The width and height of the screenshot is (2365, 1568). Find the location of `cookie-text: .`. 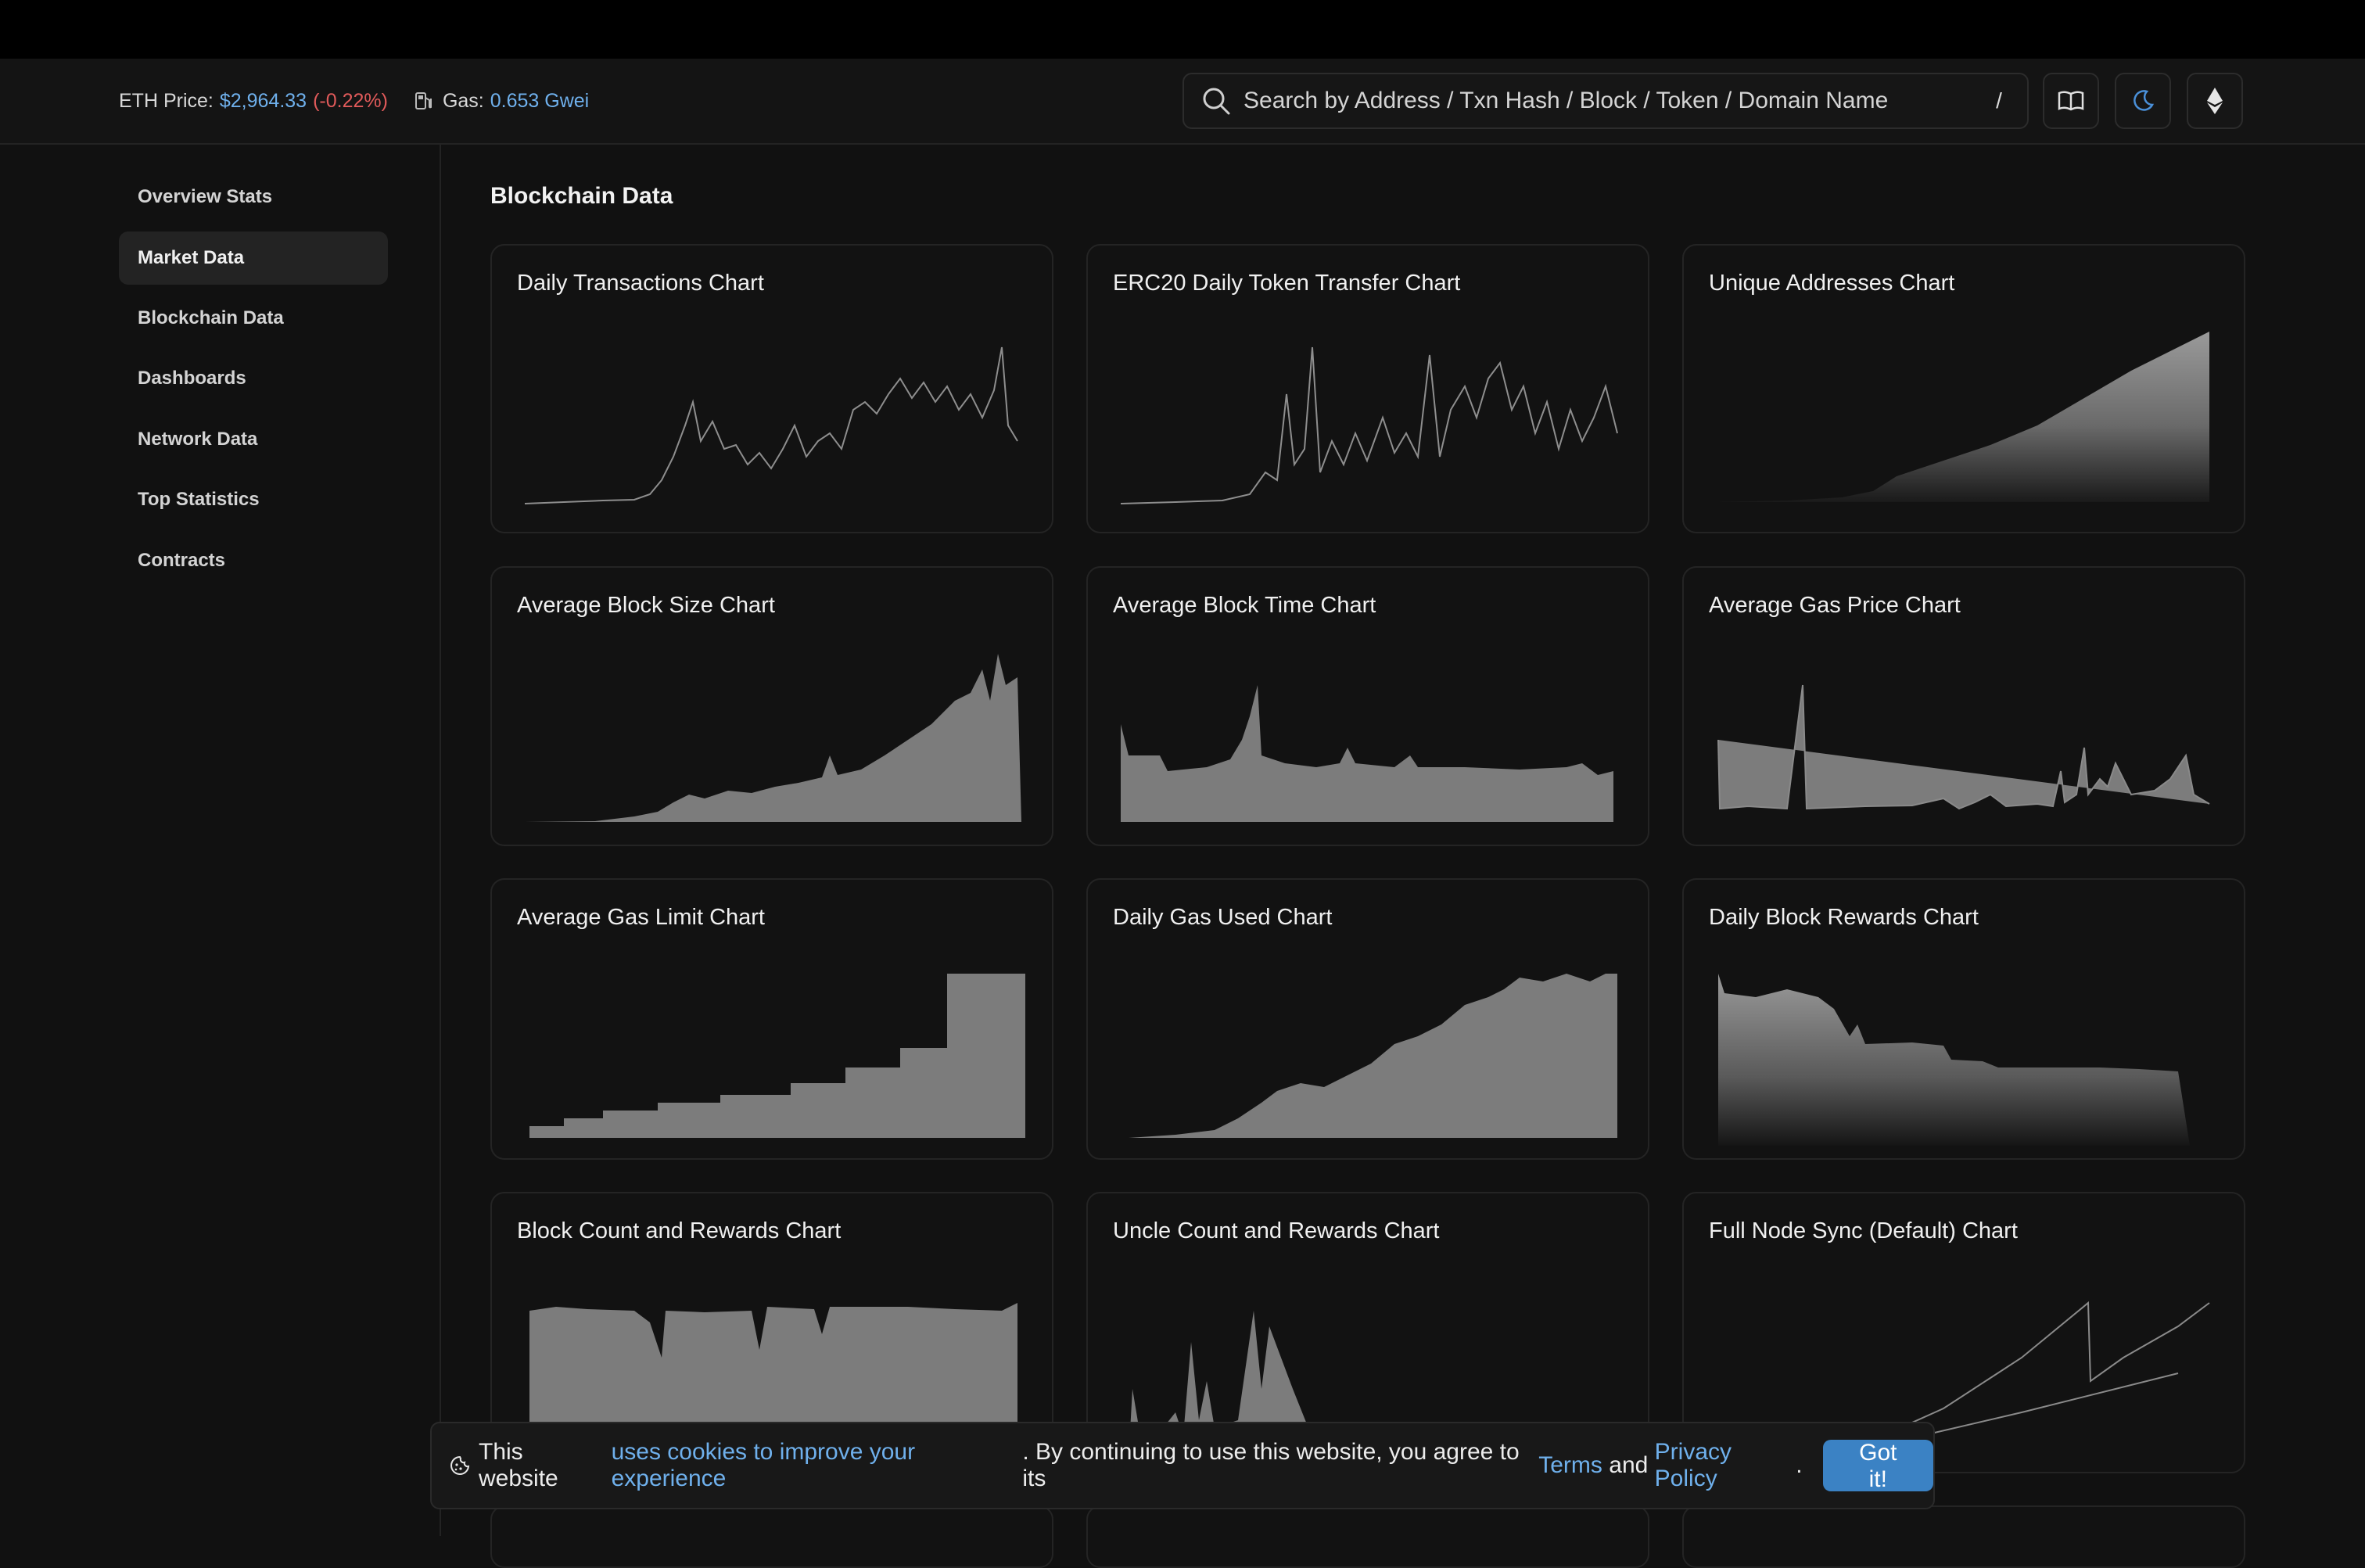

cookie-text: . is located at coordinates (1799, 1465).